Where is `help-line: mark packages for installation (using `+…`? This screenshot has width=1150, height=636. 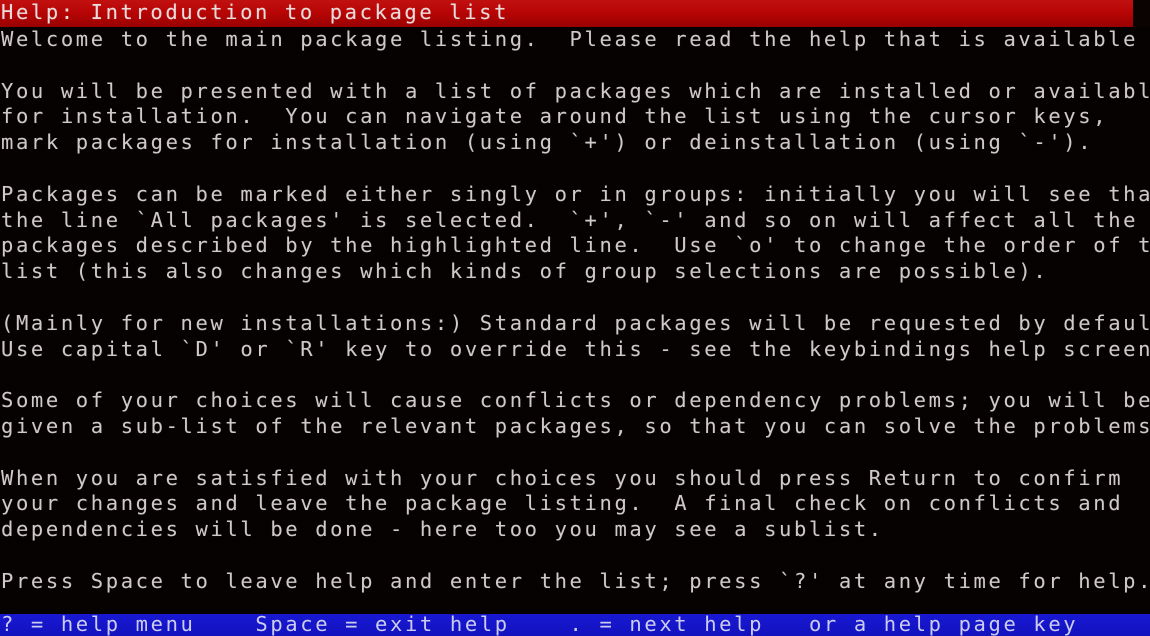 help-line: mark packages for installation (using `+… is located at coordinates (547, 142).